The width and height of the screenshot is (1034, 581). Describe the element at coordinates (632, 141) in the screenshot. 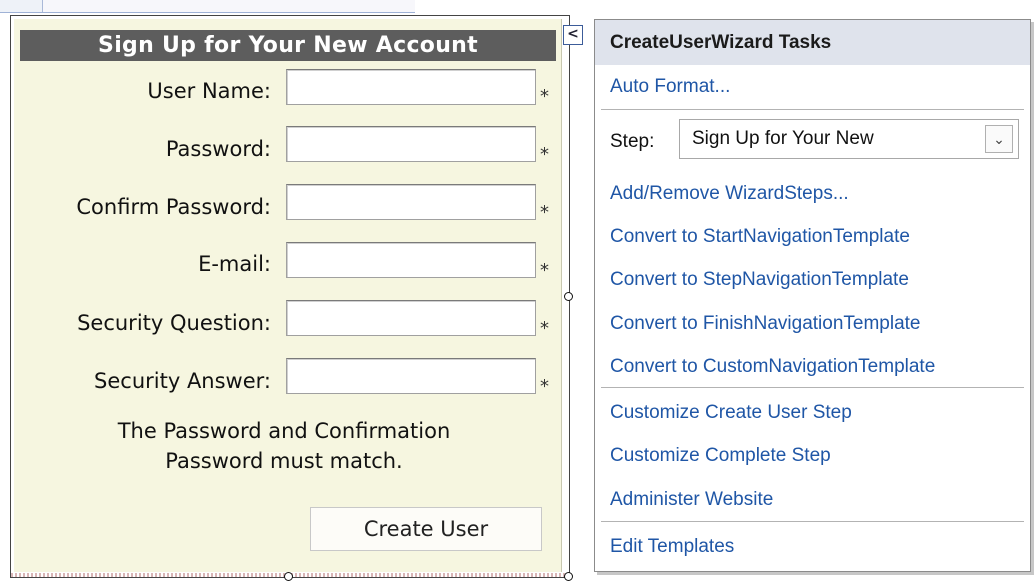

I see `step-label: Step:` at that location.